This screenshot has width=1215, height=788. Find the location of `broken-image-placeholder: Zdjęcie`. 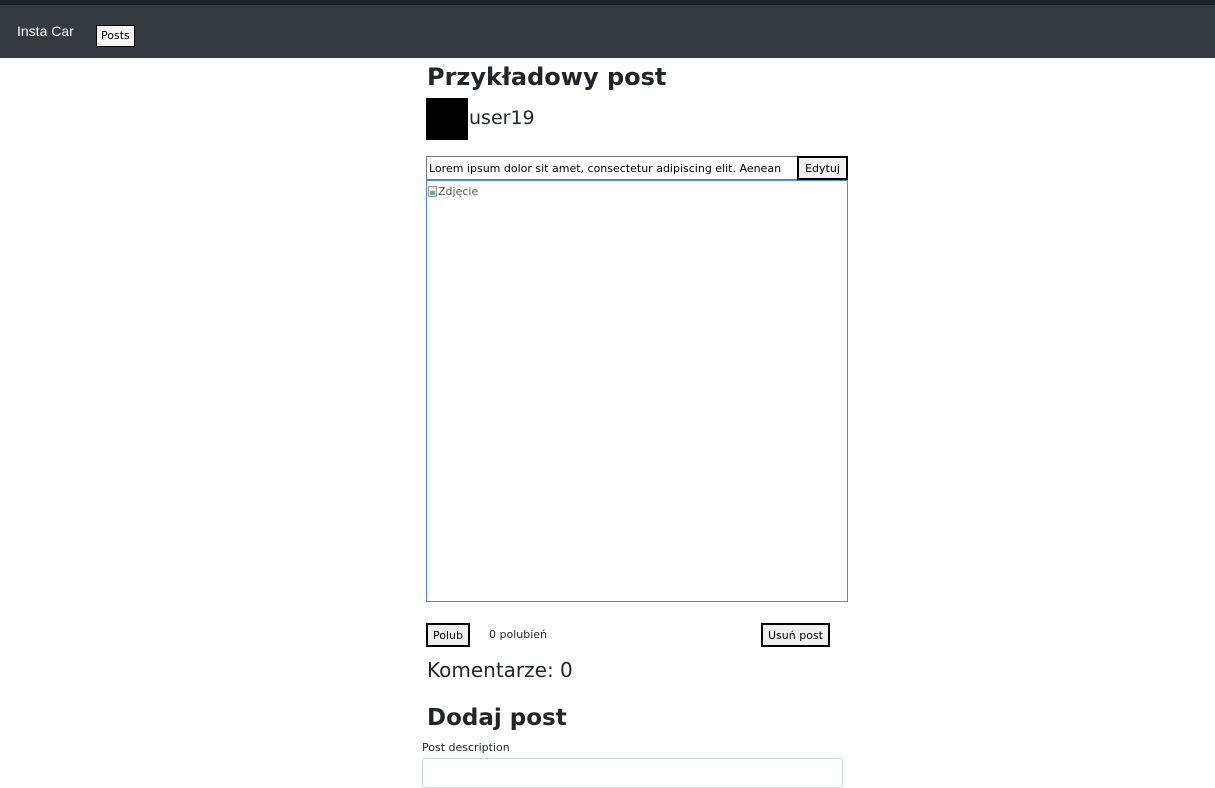

broken-image-placeholder: Zdjęcie is located at coordinates (453, 191).